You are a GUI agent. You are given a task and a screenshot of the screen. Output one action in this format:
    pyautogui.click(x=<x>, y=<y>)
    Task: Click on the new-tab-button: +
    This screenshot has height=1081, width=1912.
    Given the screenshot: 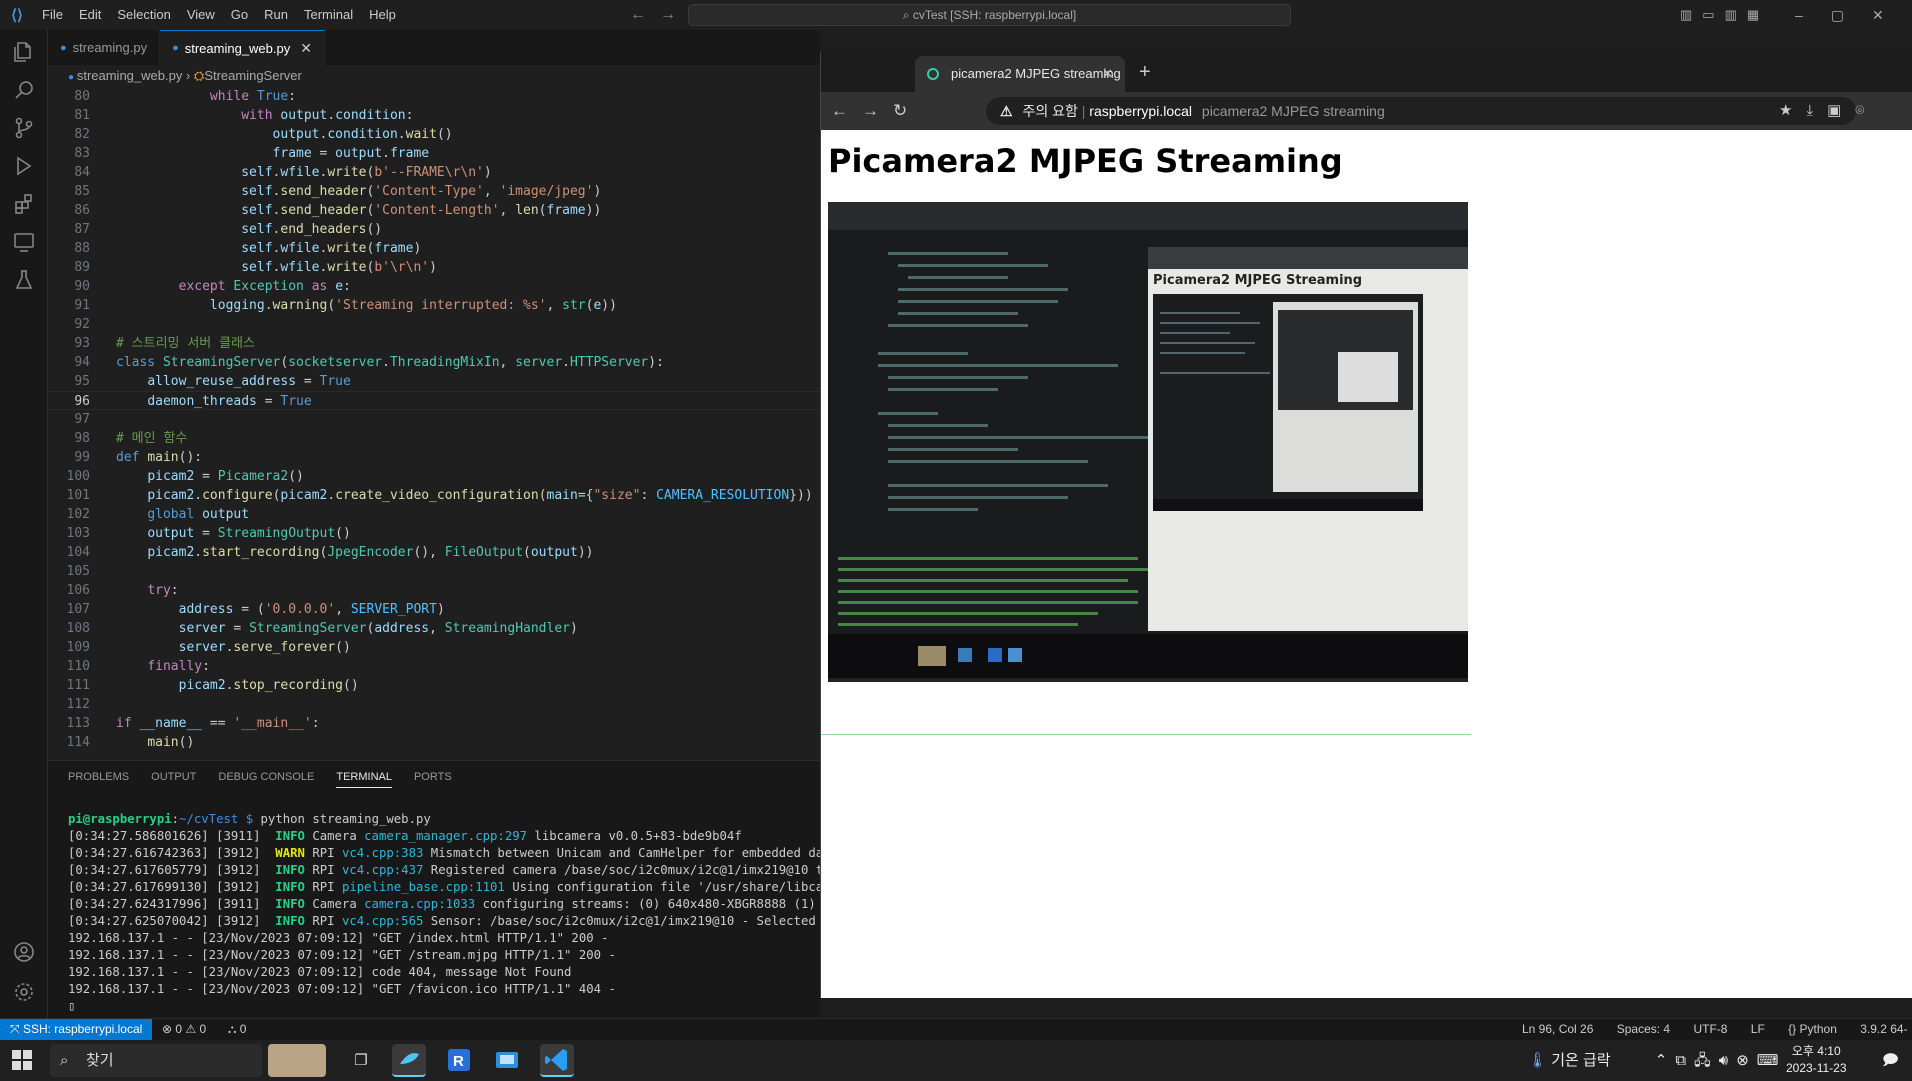 What is the action you would take?
    pyautogui.click(x=1145, y=72)
    